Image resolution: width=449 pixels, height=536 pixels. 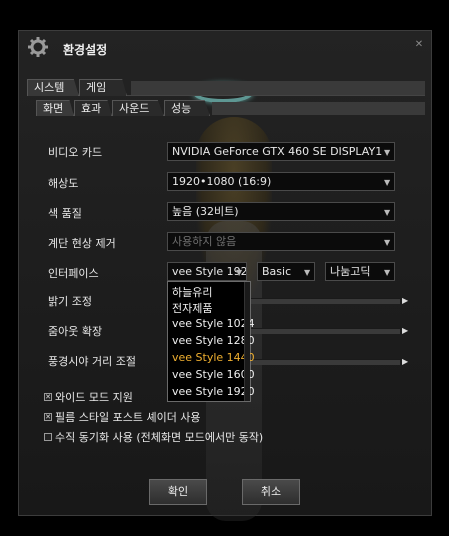 What do you see at coordinates (73, 273) in the screenshot?
I see `interface-label: 인터페이스` at bounding box center [73, 273].